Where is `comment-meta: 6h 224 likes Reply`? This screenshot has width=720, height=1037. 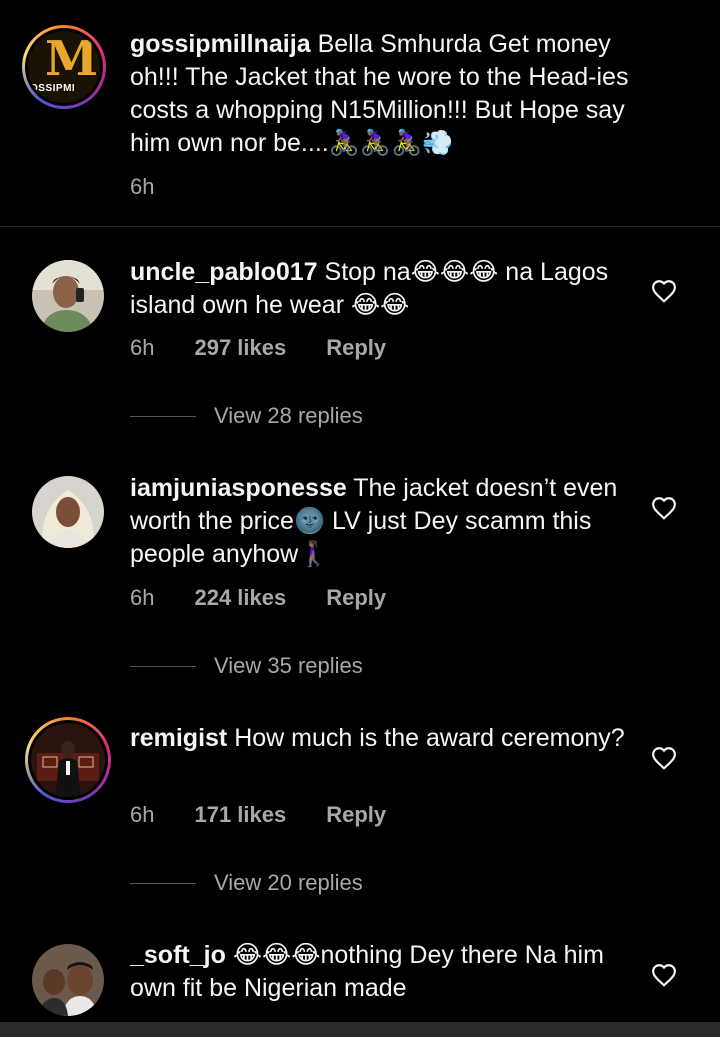 comment-meta: 6h 224 likes Reply is located at coordinates (258, 598).